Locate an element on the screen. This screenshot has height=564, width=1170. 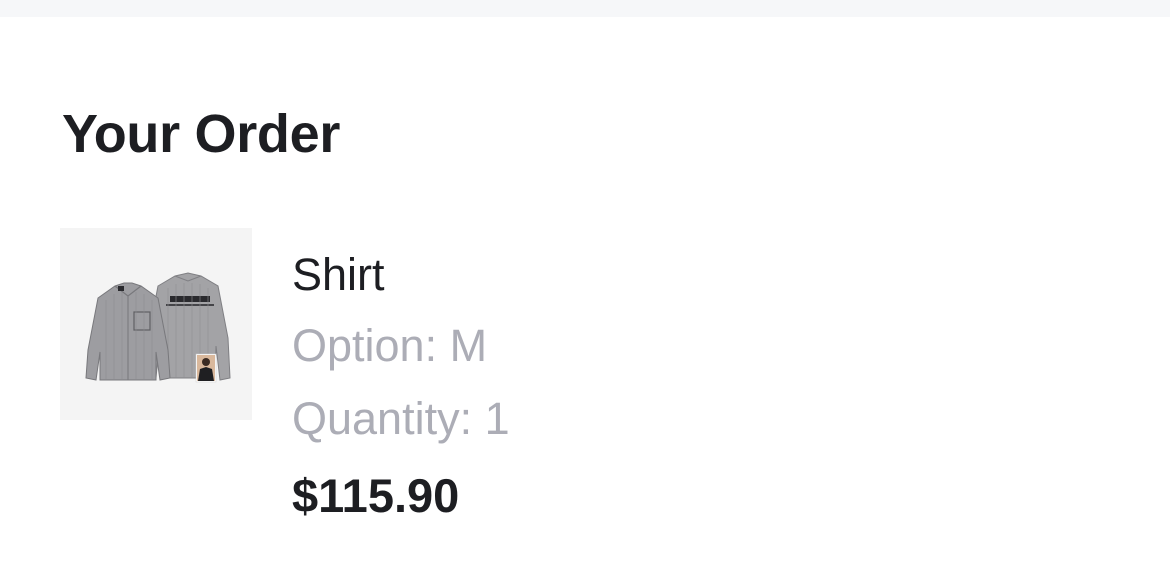
product-thumbnail is located at coordinates (156, 324).